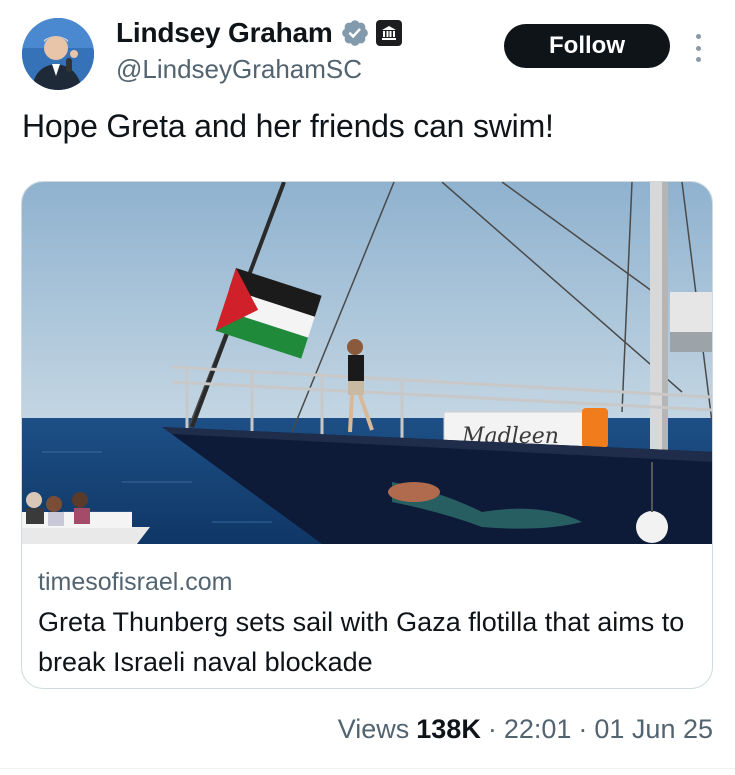 This screenshot has width=735, height=775. I want to click on views-label: Views, so click(373, 729).